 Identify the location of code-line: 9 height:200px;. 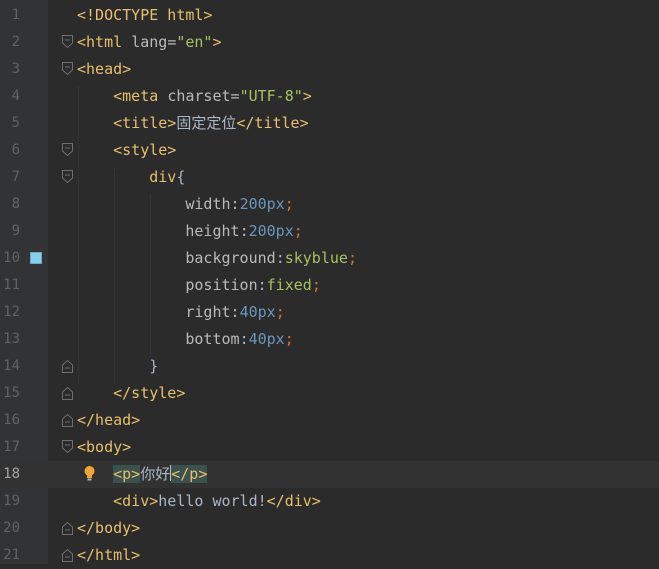
(329, 231).